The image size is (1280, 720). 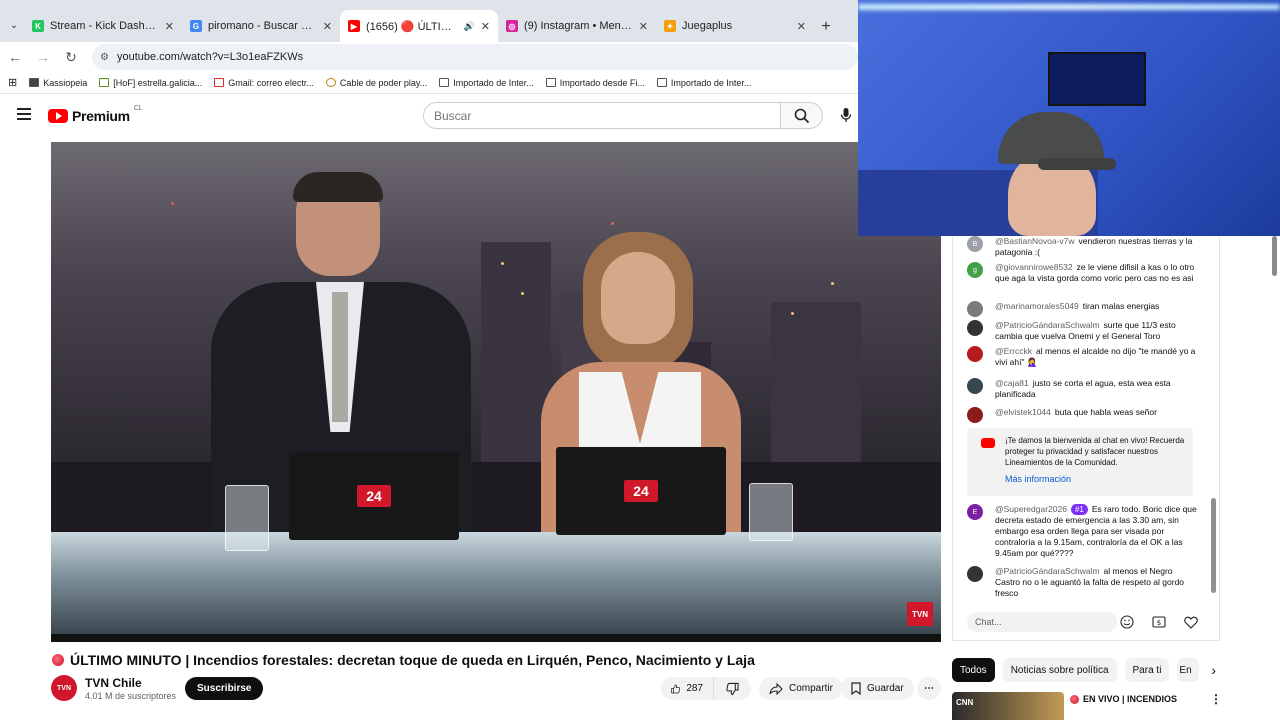 What do you see at coordinates (676, 688) in the screenshot?
I see `thumbs-up-icon` at bounding box center [676, 688].